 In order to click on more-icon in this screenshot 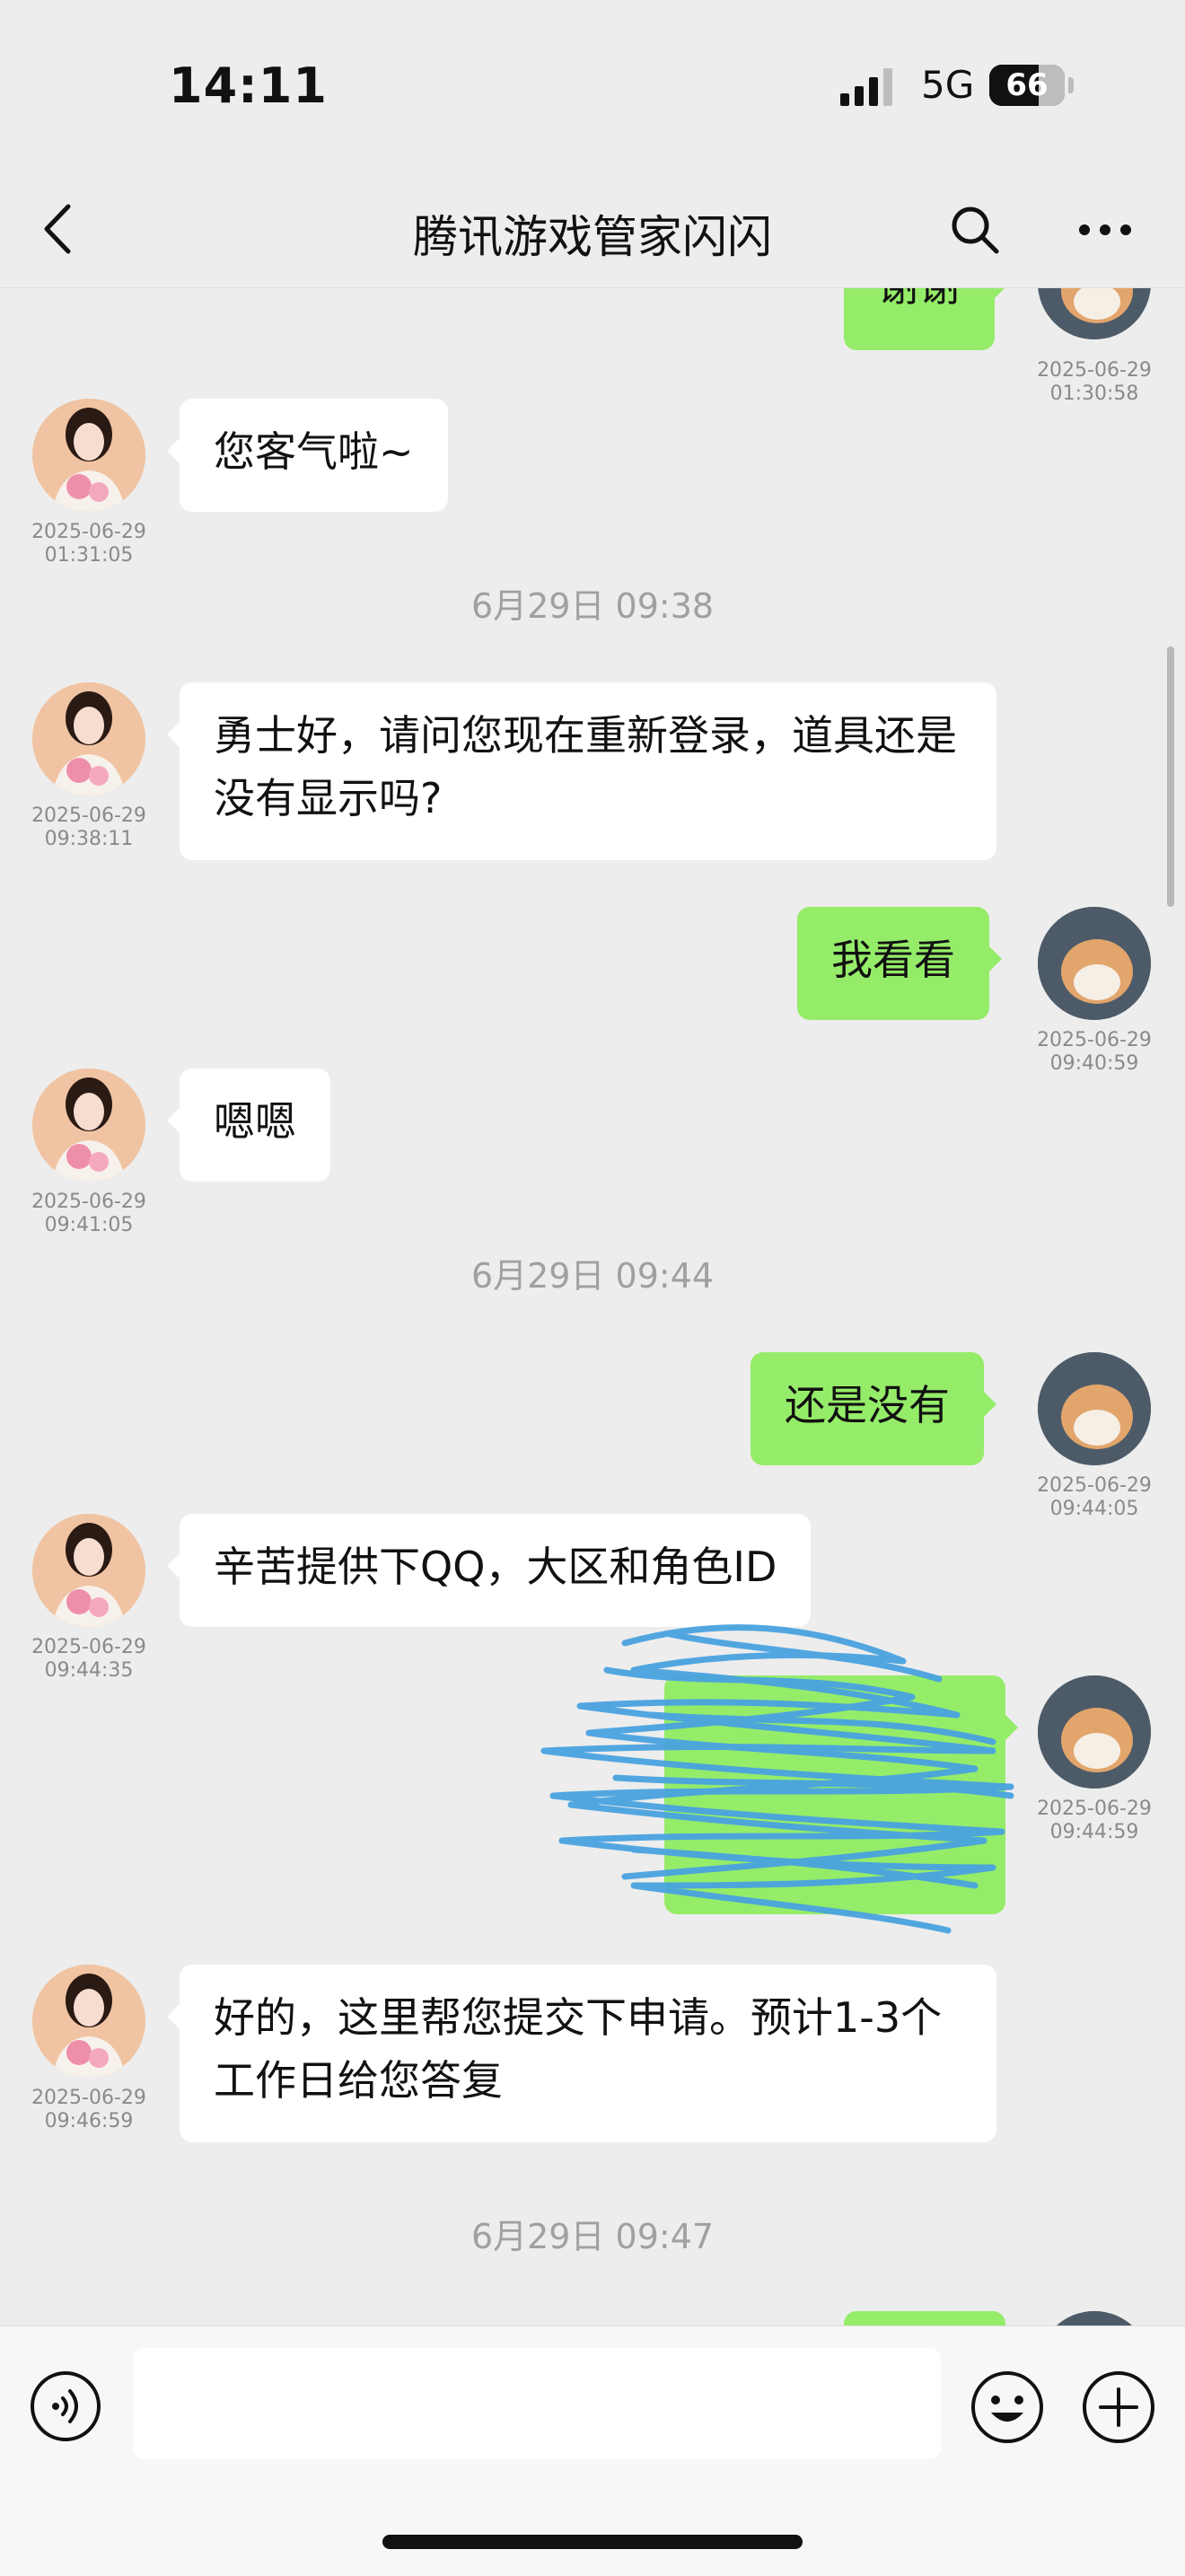, I will do `click(1105, 230)`.